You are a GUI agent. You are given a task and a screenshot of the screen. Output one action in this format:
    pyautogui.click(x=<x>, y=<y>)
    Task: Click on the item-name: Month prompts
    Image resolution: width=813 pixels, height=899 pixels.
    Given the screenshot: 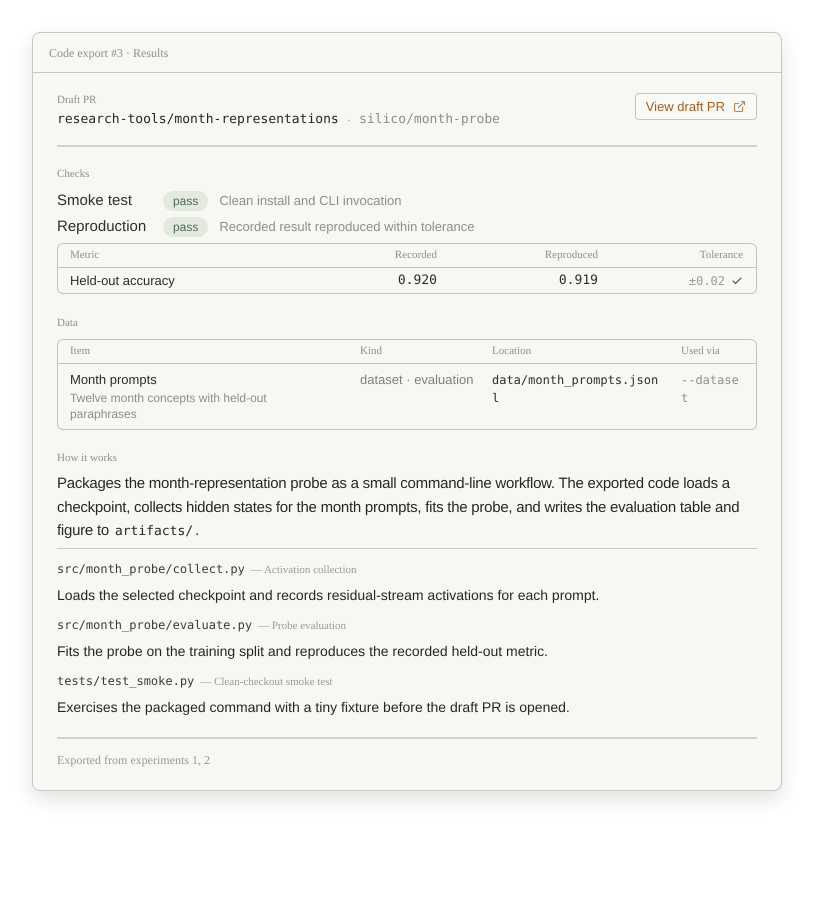 What is the action you would take?
    pyautogui.click(x=114, y=380)
    